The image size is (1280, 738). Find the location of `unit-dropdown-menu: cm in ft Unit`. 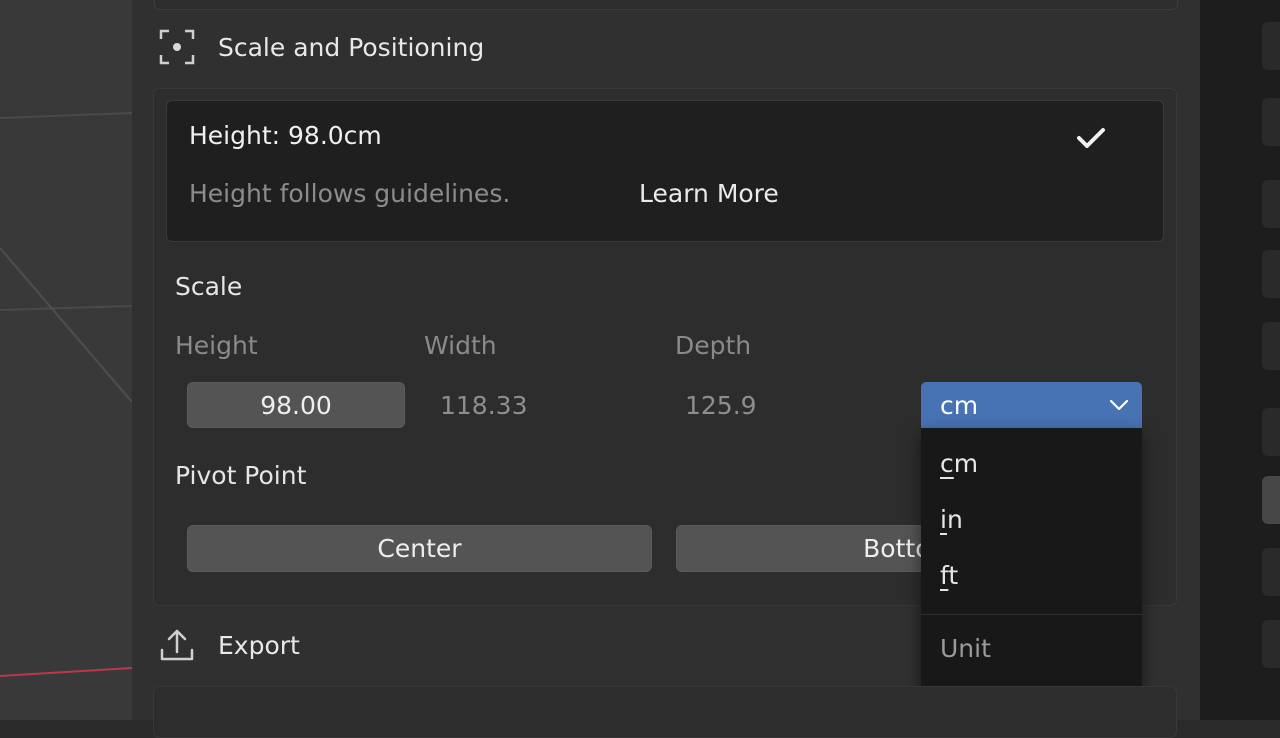

unit-dropdown-menu: cm in ft Unit is located at coordinates (1031, 559).